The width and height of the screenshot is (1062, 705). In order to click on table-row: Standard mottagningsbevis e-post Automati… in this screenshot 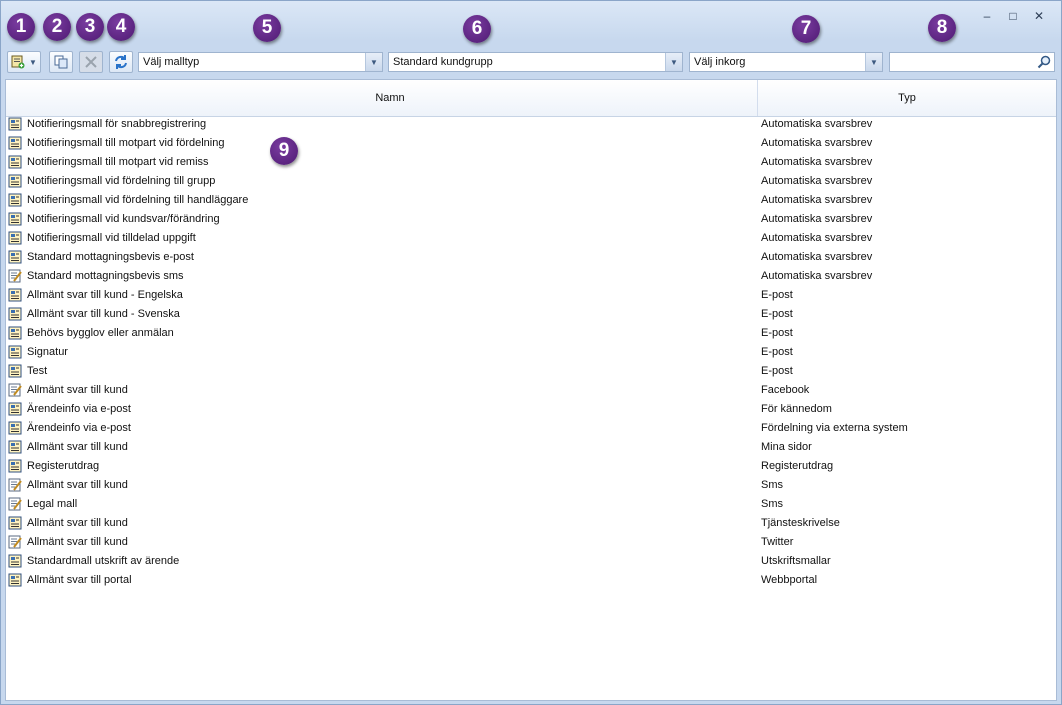, I will do `click(531, 257)`.